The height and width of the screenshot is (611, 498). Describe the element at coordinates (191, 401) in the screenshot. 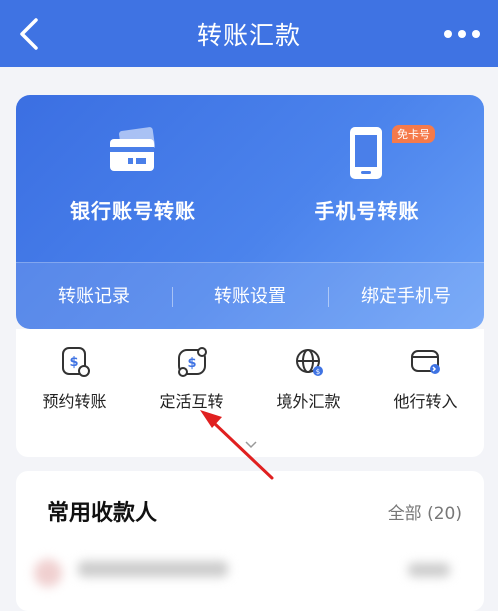

I see `fixed-demand-transfer-label: 定活互转` at that location.